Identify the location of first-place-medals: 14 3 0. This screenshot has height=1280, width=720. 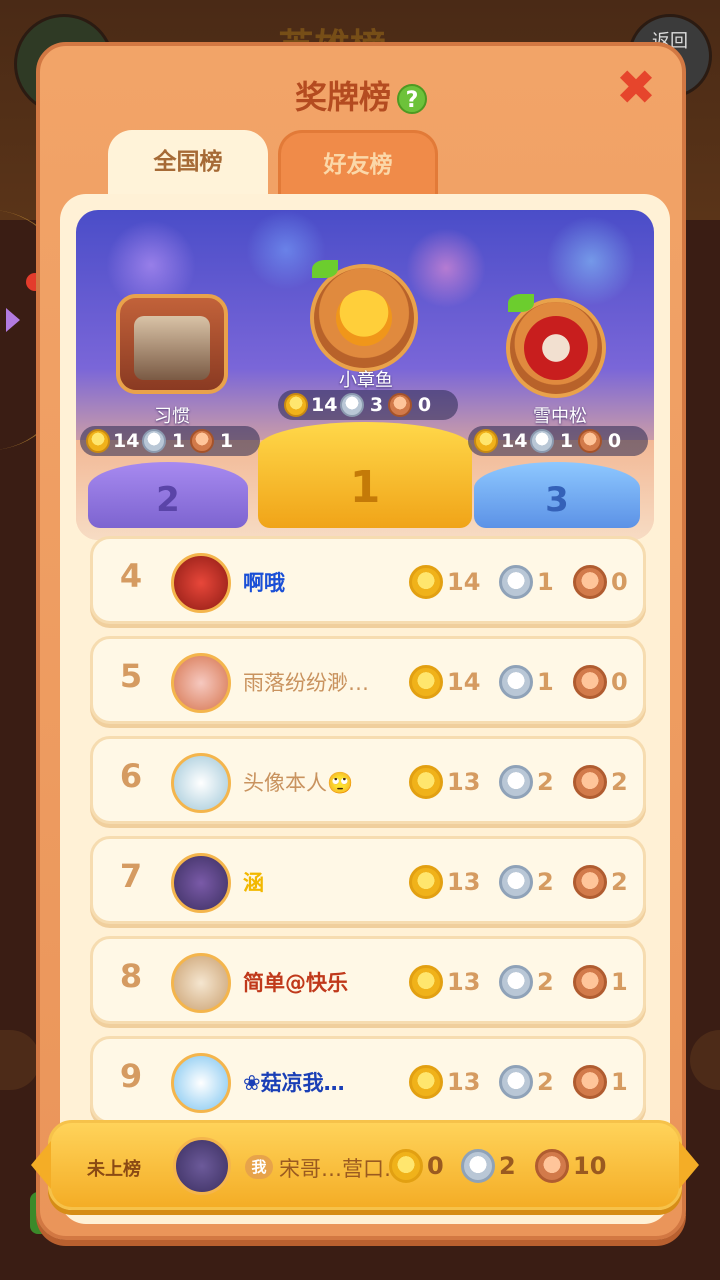
(368, 405).